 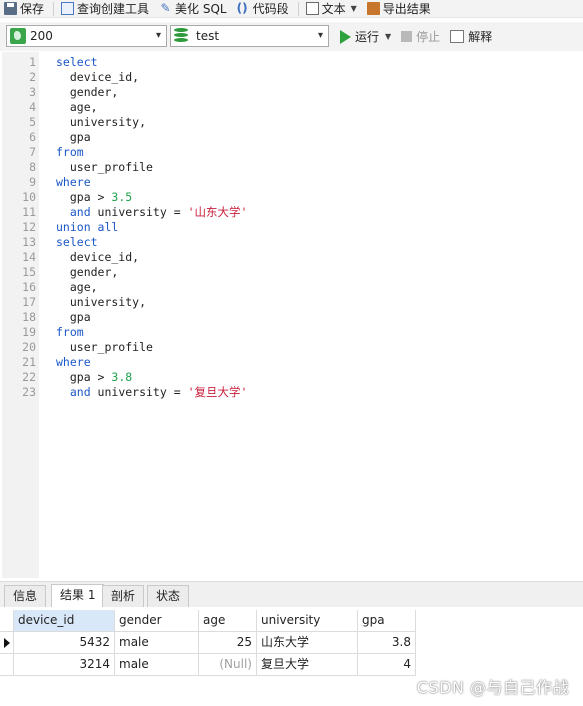 What do you see at coordinates (291, 242) in the screenshot?
I see `code-line: 13 select` at bounding box center [291, 242].